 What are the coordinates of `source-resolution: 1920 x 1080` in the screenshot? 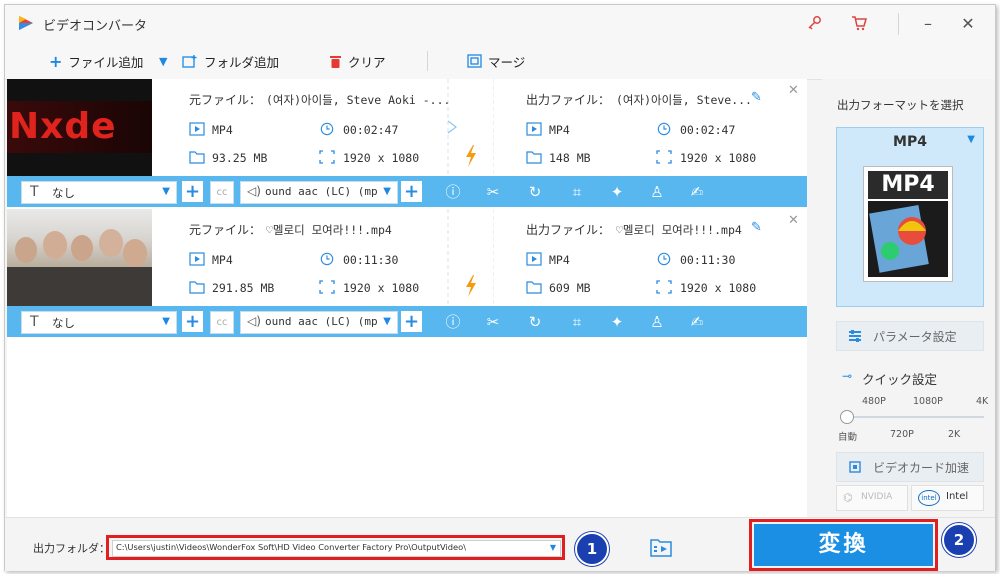 It's located at (381, 158).